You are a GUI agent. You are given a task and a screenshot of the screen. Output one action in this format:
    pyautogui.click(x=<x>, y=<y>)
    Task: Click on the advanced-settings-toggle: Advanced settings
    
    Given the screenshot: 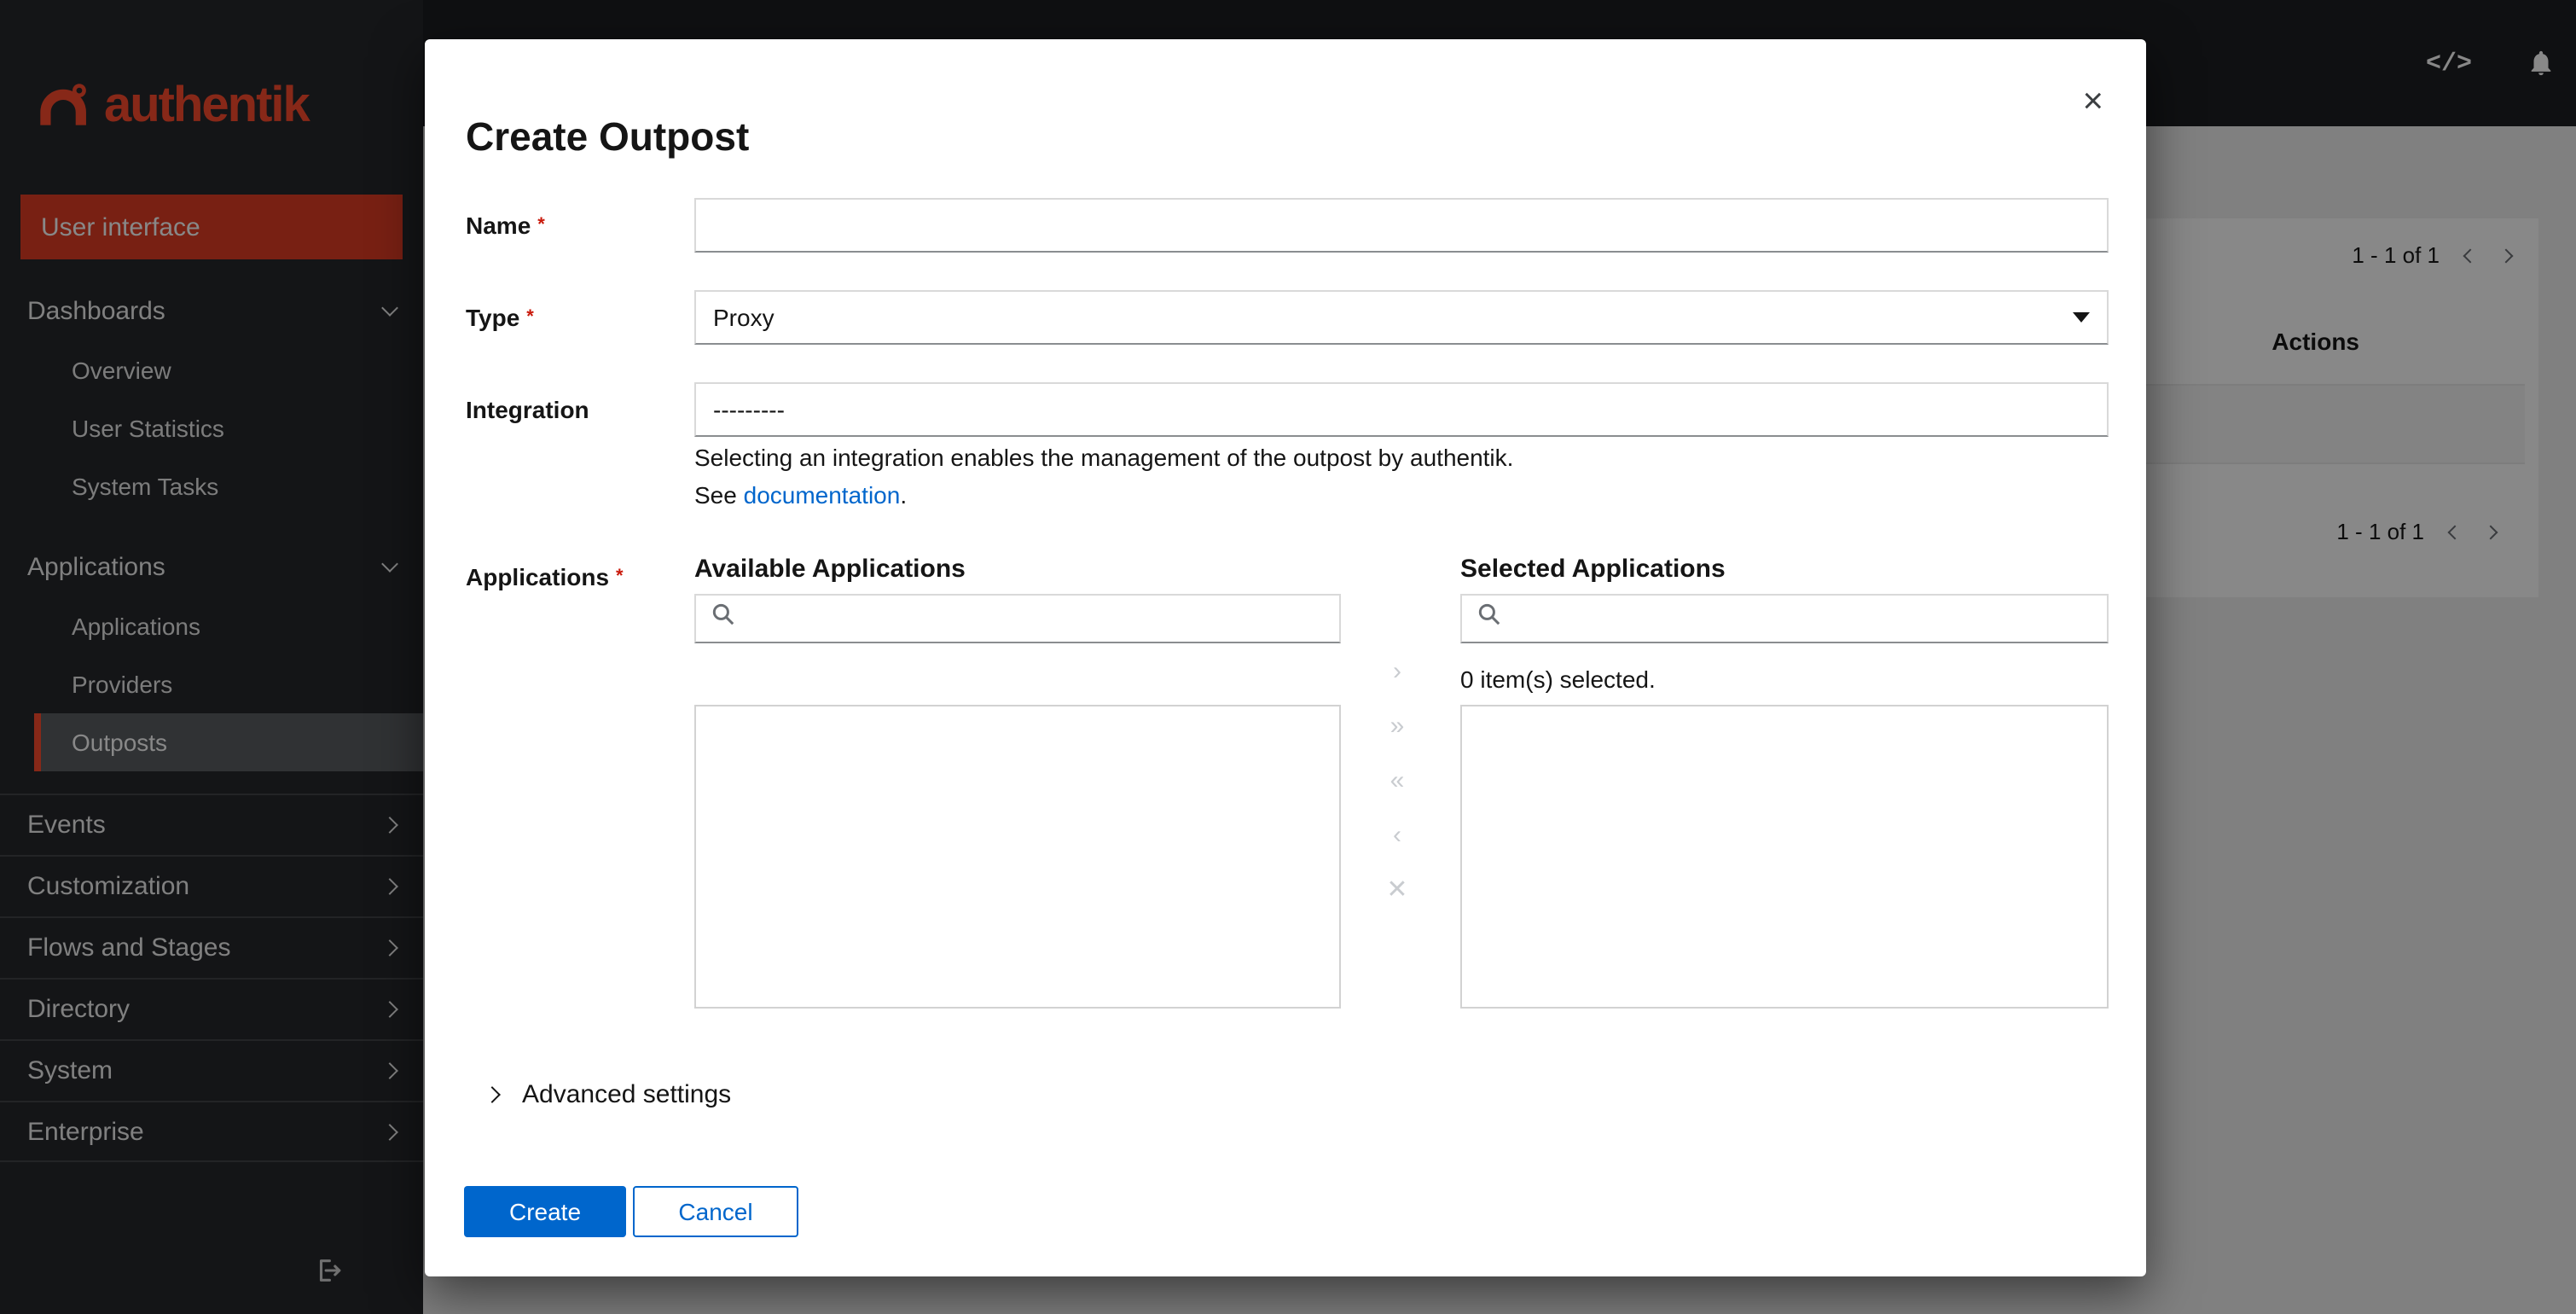 What is the action you would take?
    pyautogui.click(x=608, y=1094)
    